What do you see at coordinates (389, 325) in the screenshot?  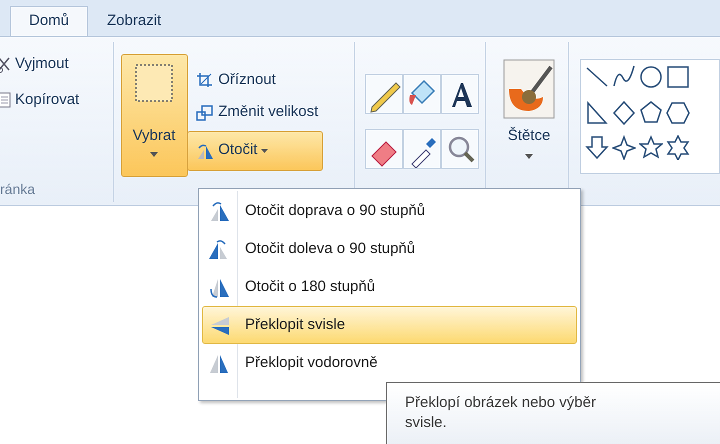 I see `menu-item: Překlopit svisle` at bounding box center [389, 325].